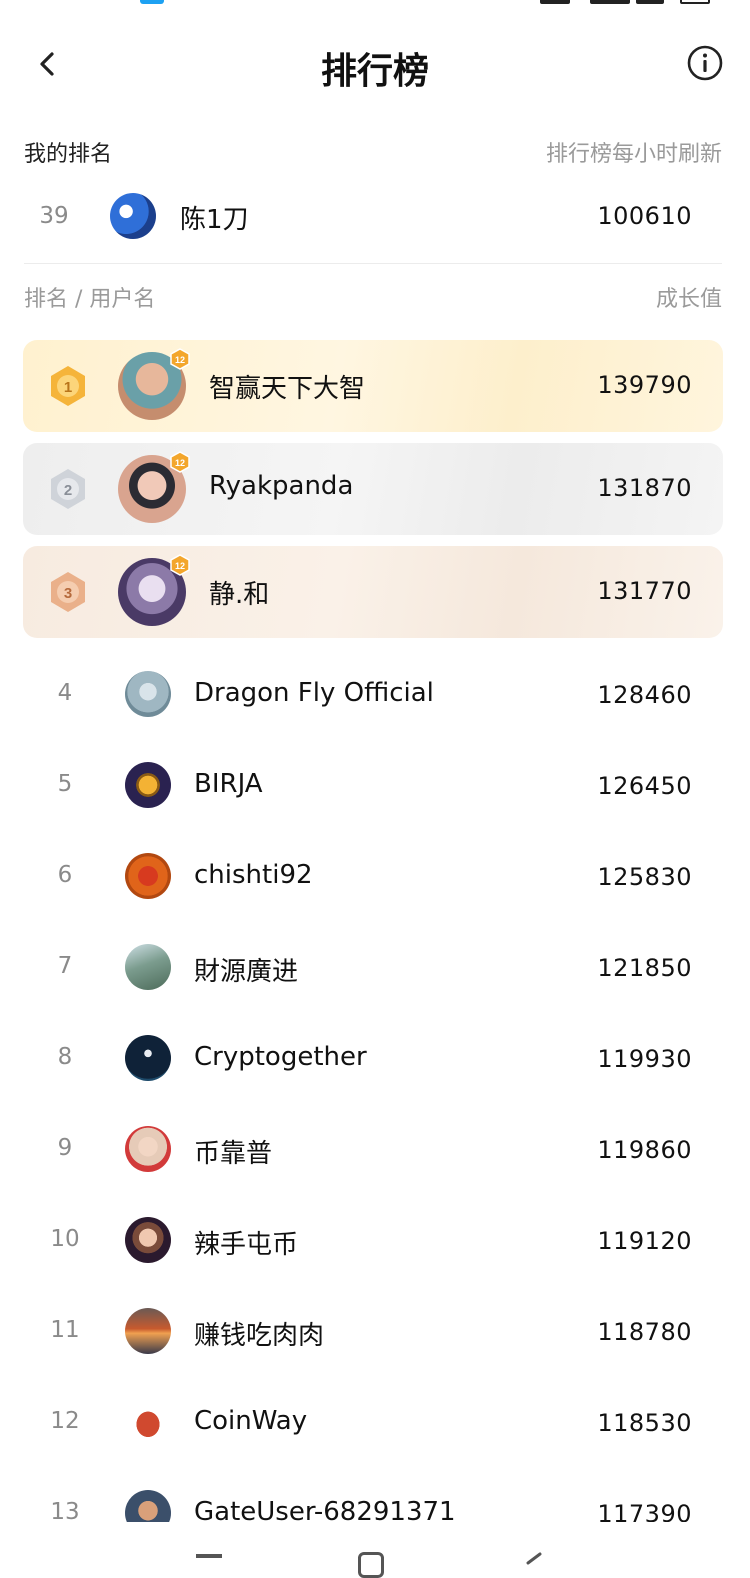 The height and width of the screenshot is (1578, 750). I want to click on medal-number: 1, so click(68, 387).